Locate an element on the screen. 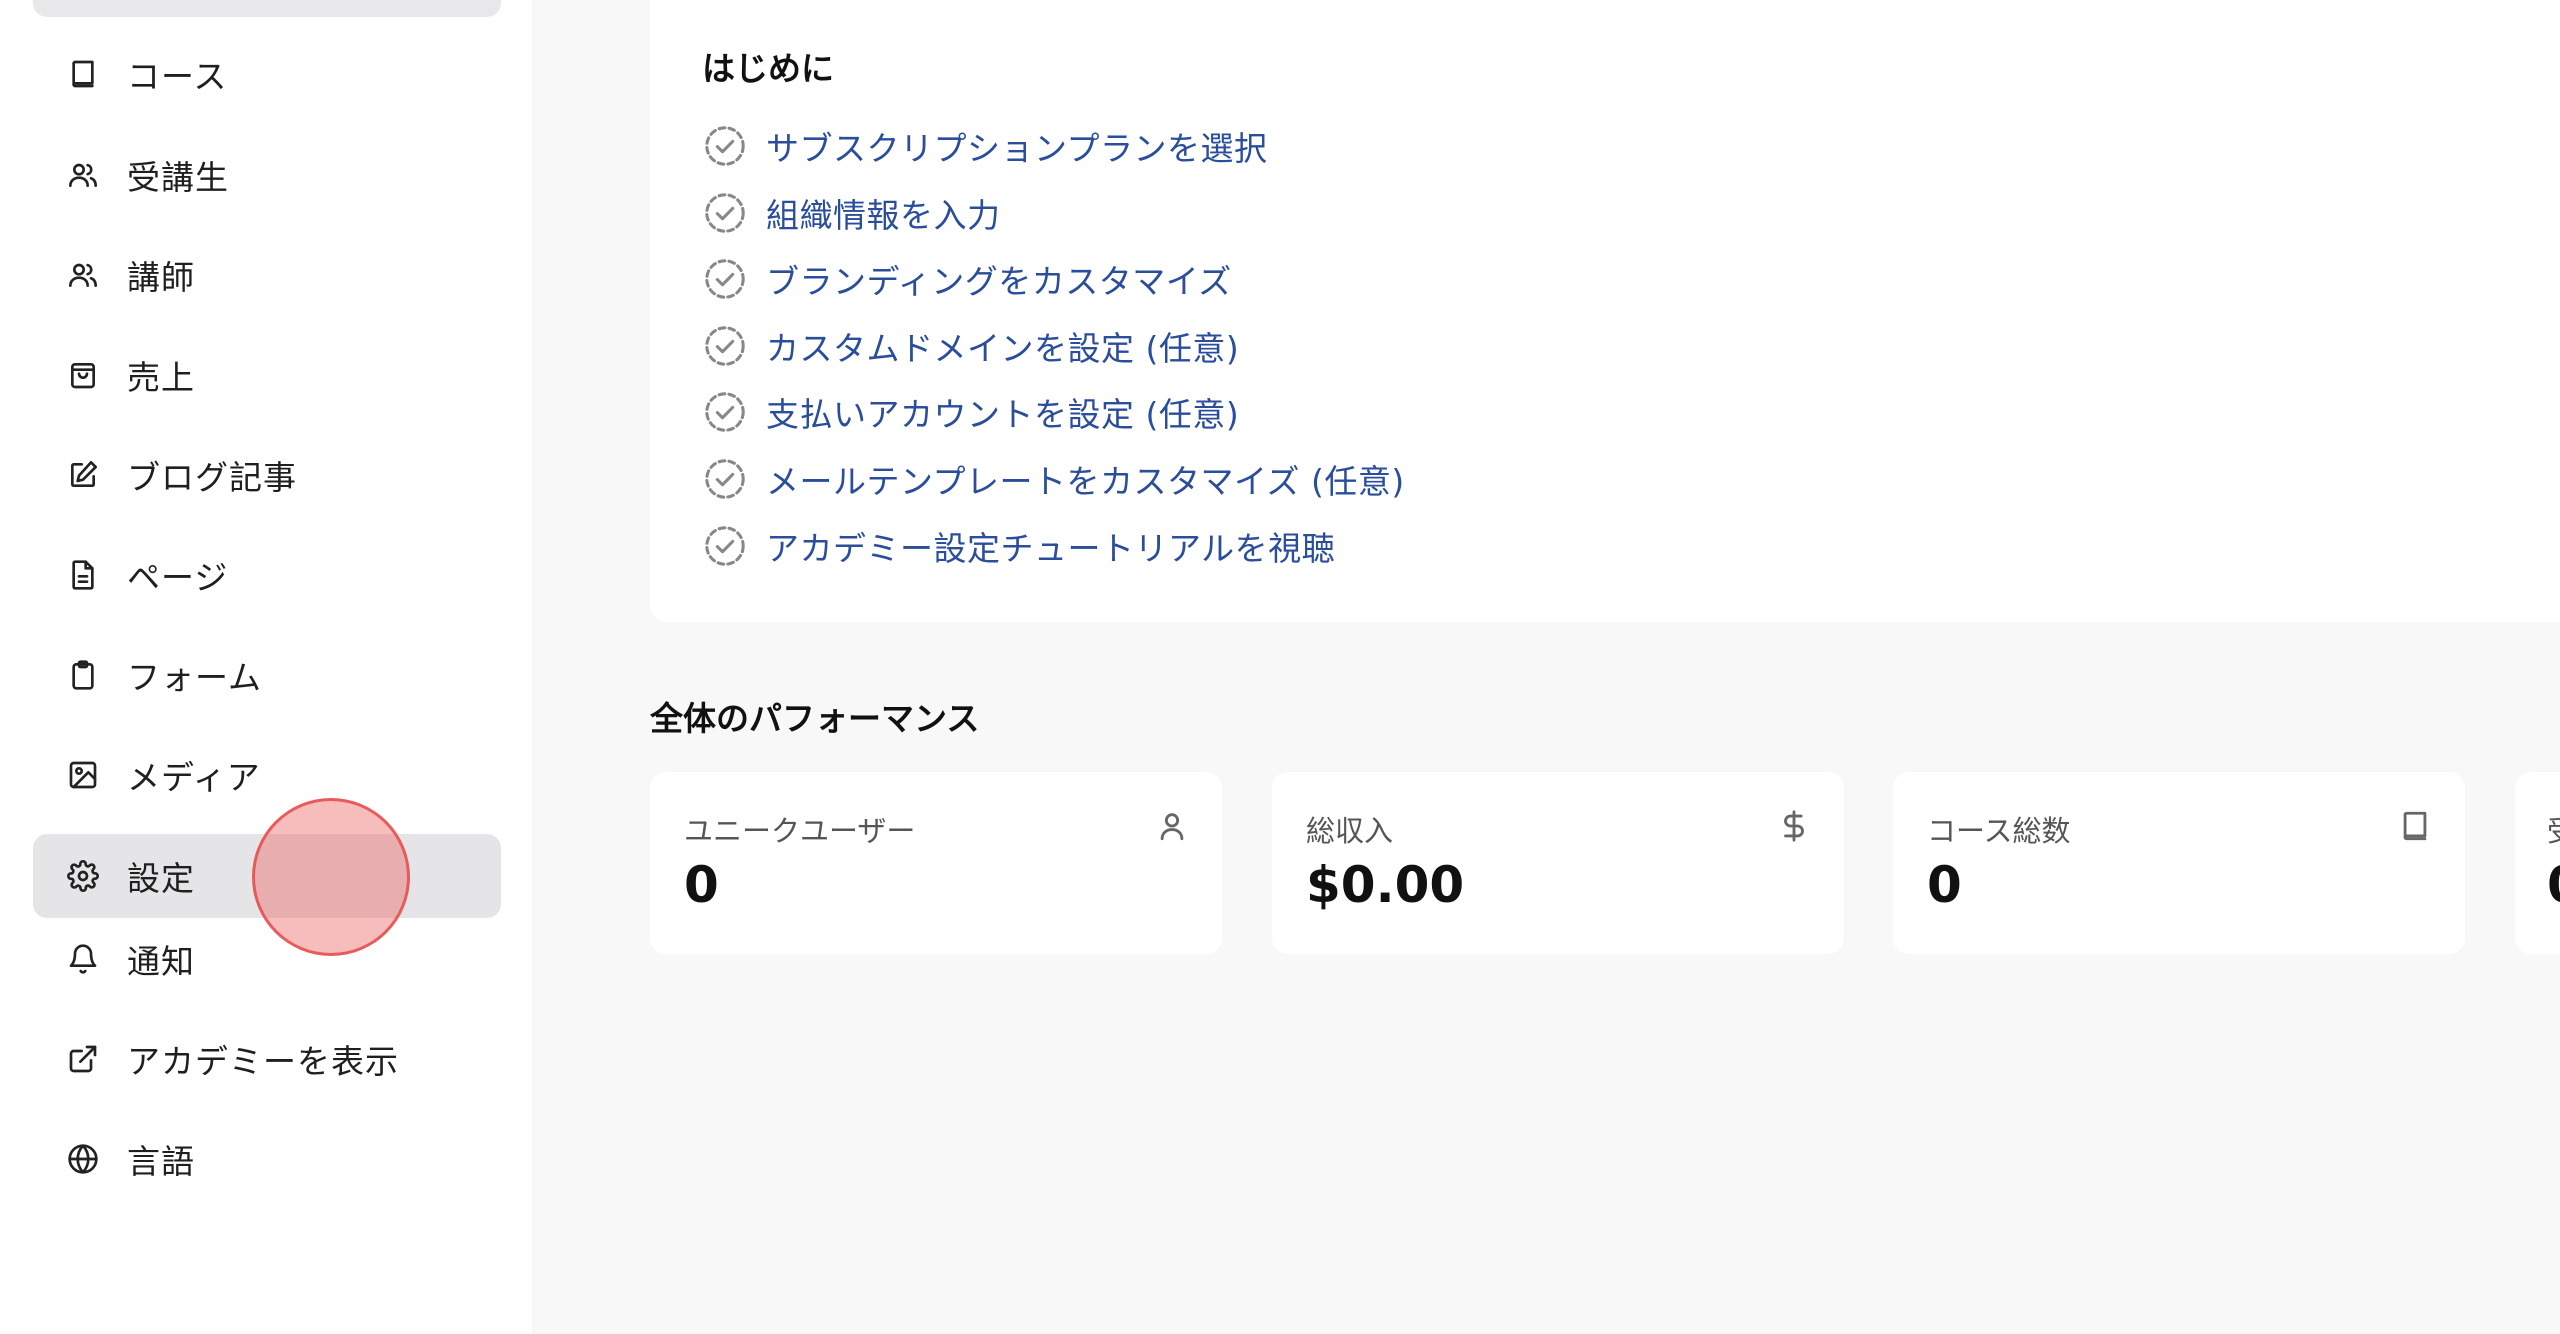 This screenshot has width=2560, height=1334. task-label: サブスクリプションプランを選択 is located at coordinates (1017, 148).